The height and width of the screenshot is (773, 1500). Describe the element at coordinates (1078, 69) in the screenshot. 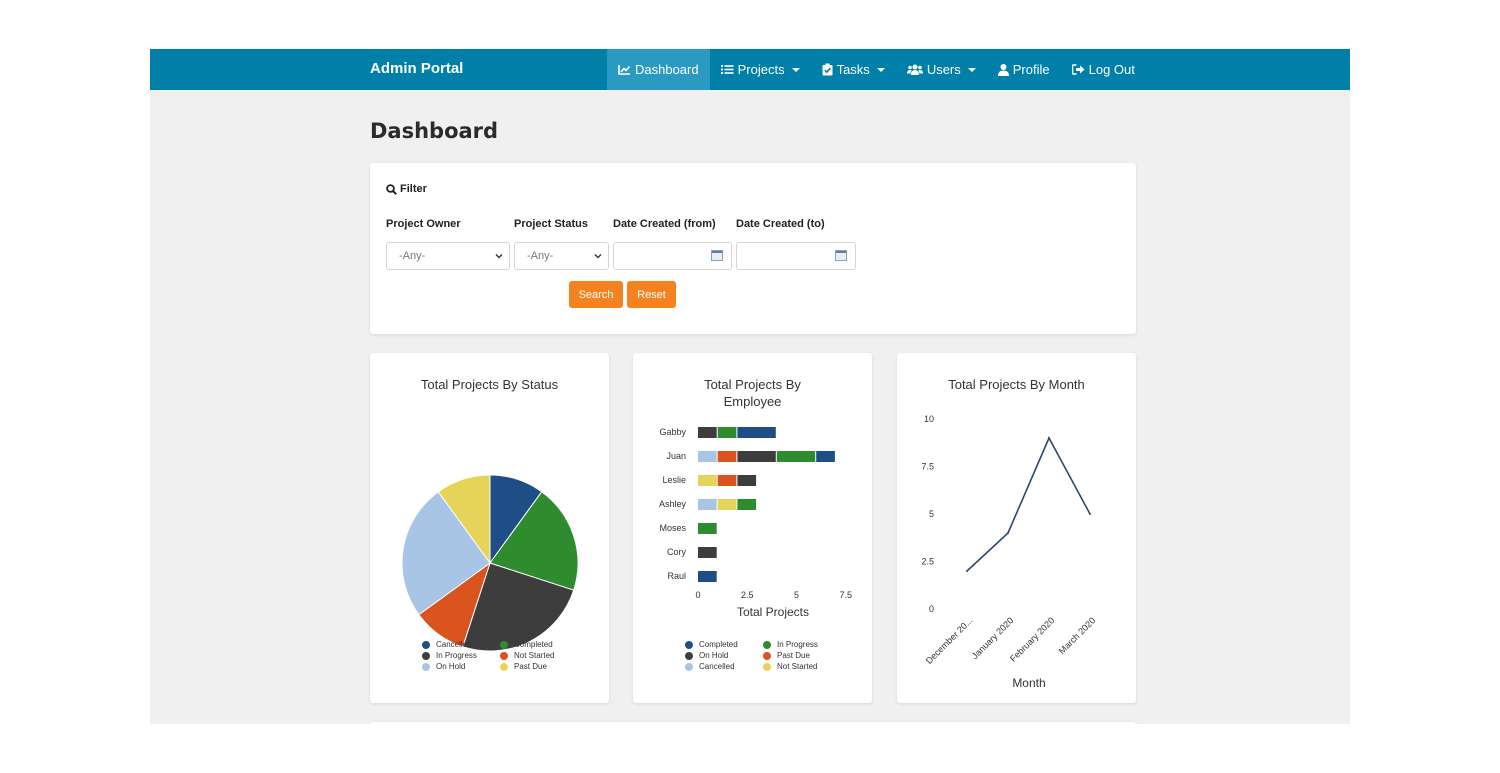

I see `sign-out-icon` at that location.